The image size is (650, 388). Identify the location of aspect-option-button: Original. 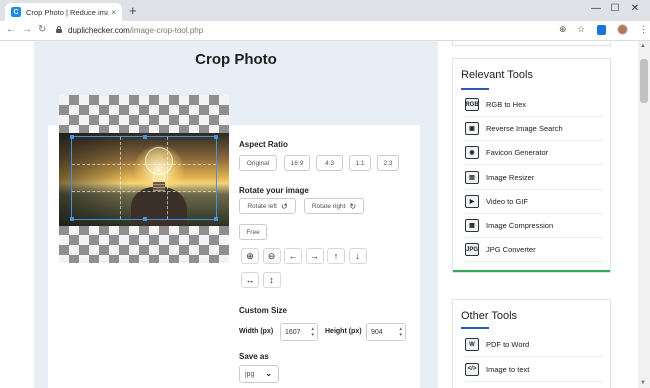
(258, 163).